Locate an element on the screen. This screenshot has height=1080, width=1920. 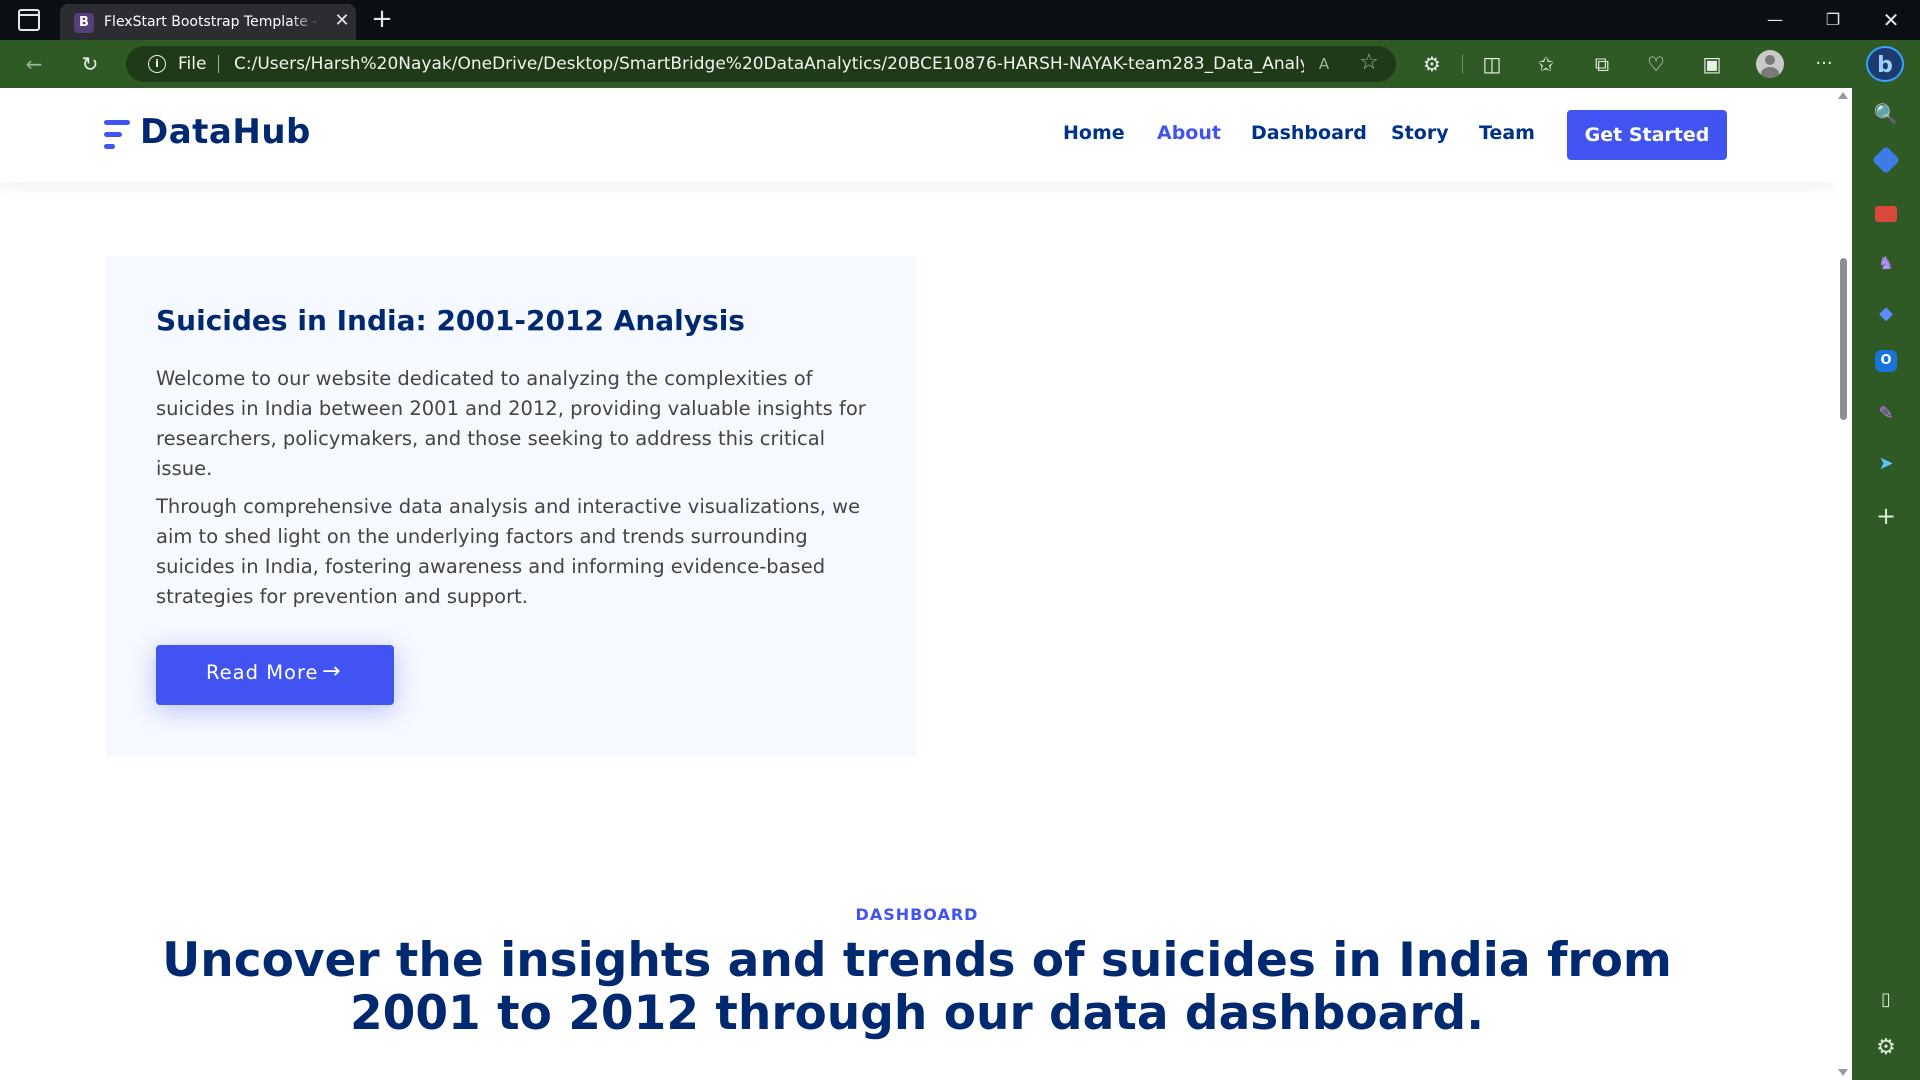
new-tab-button: + is located at coordinates (382, 20).